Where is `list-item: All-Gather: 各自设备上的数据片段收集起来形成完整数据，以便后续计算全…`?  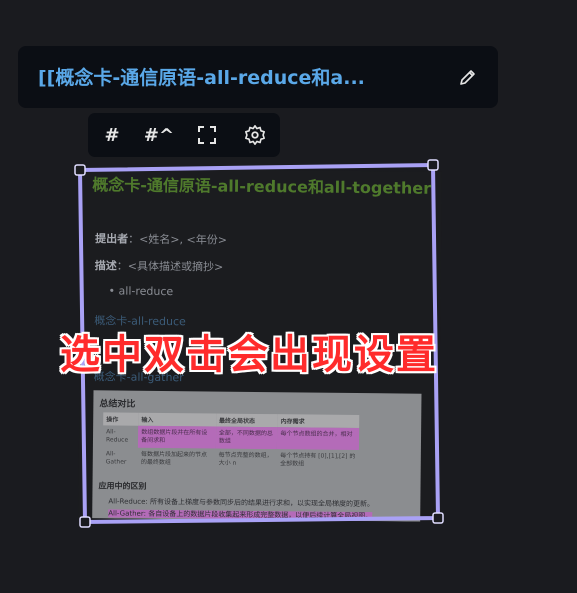
list-item: All-Gather: 各自设备上的数据片段收集起来形成完整数据，以便后续计算全… is located at coordinates (240, 514).